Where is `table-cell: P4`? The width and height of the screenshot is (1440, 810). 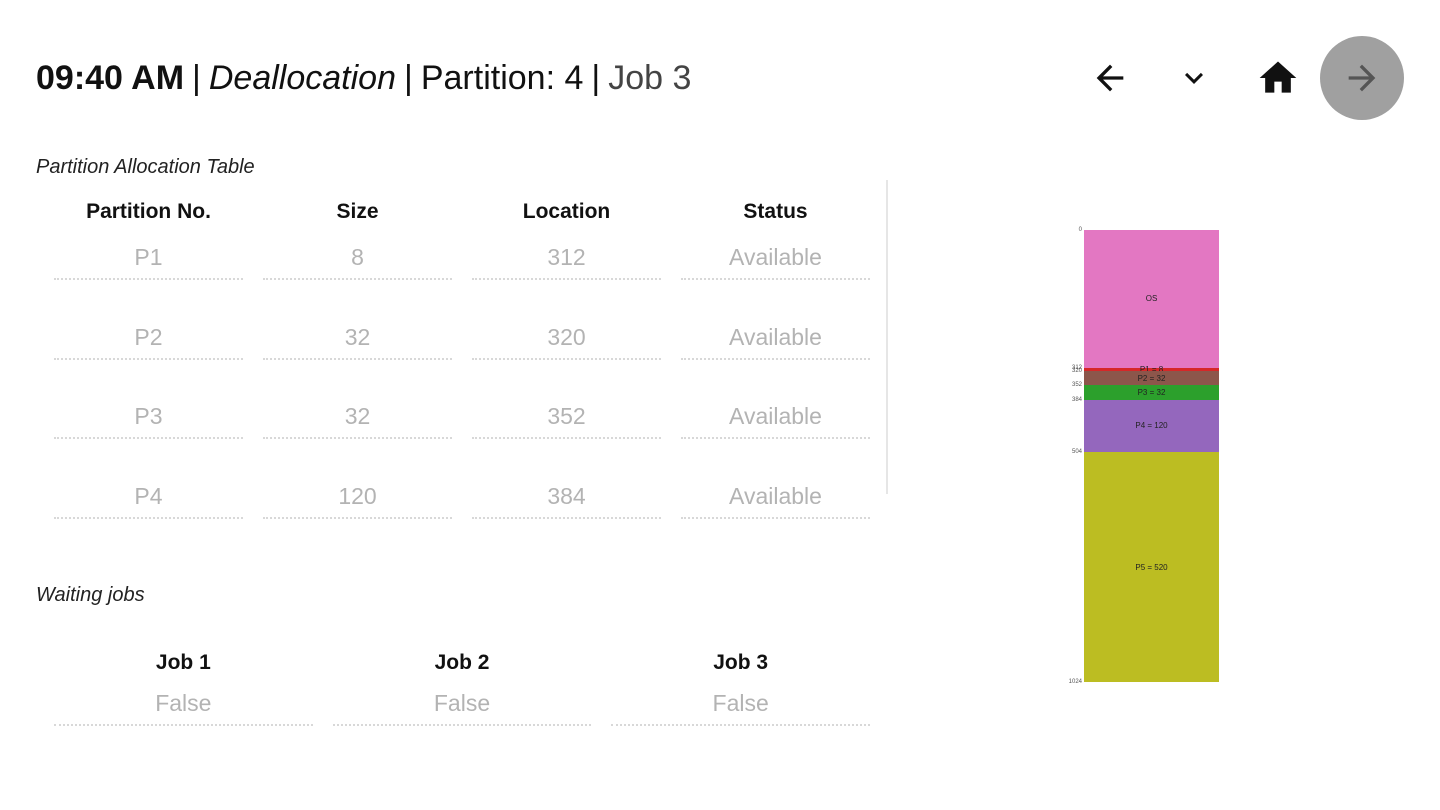
table-cell: P4 is located at coordinates (148, 511).